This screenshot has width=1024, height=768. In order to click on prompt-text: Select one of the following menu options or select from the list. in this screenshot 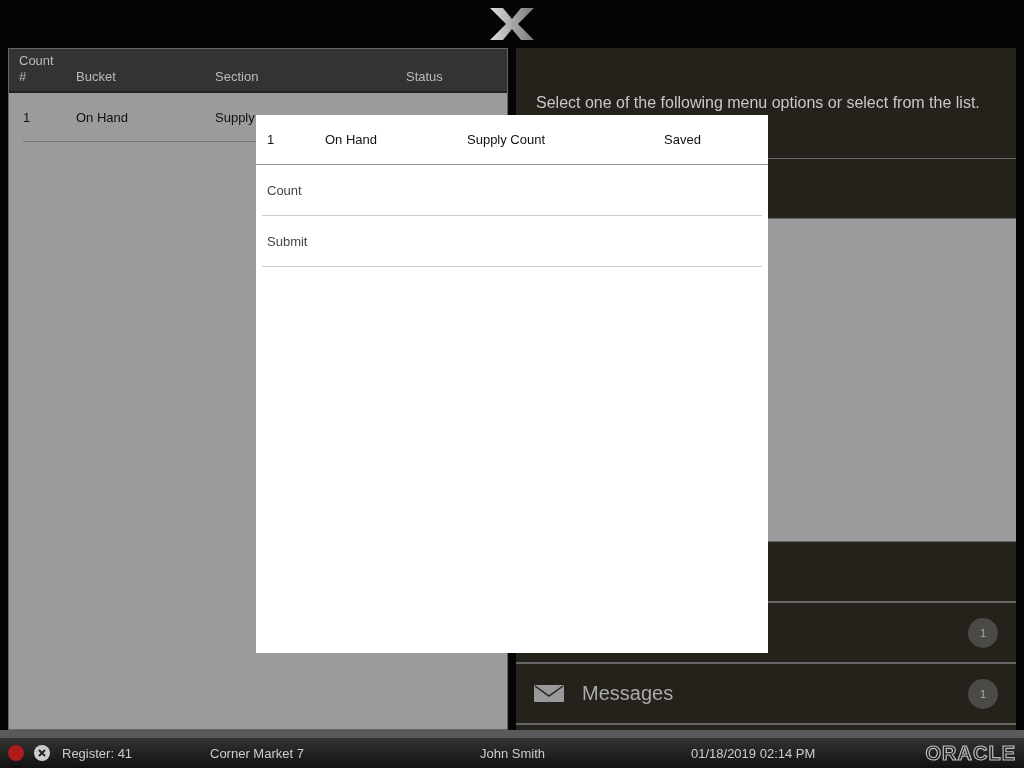, I will do `click(758, 103)`.